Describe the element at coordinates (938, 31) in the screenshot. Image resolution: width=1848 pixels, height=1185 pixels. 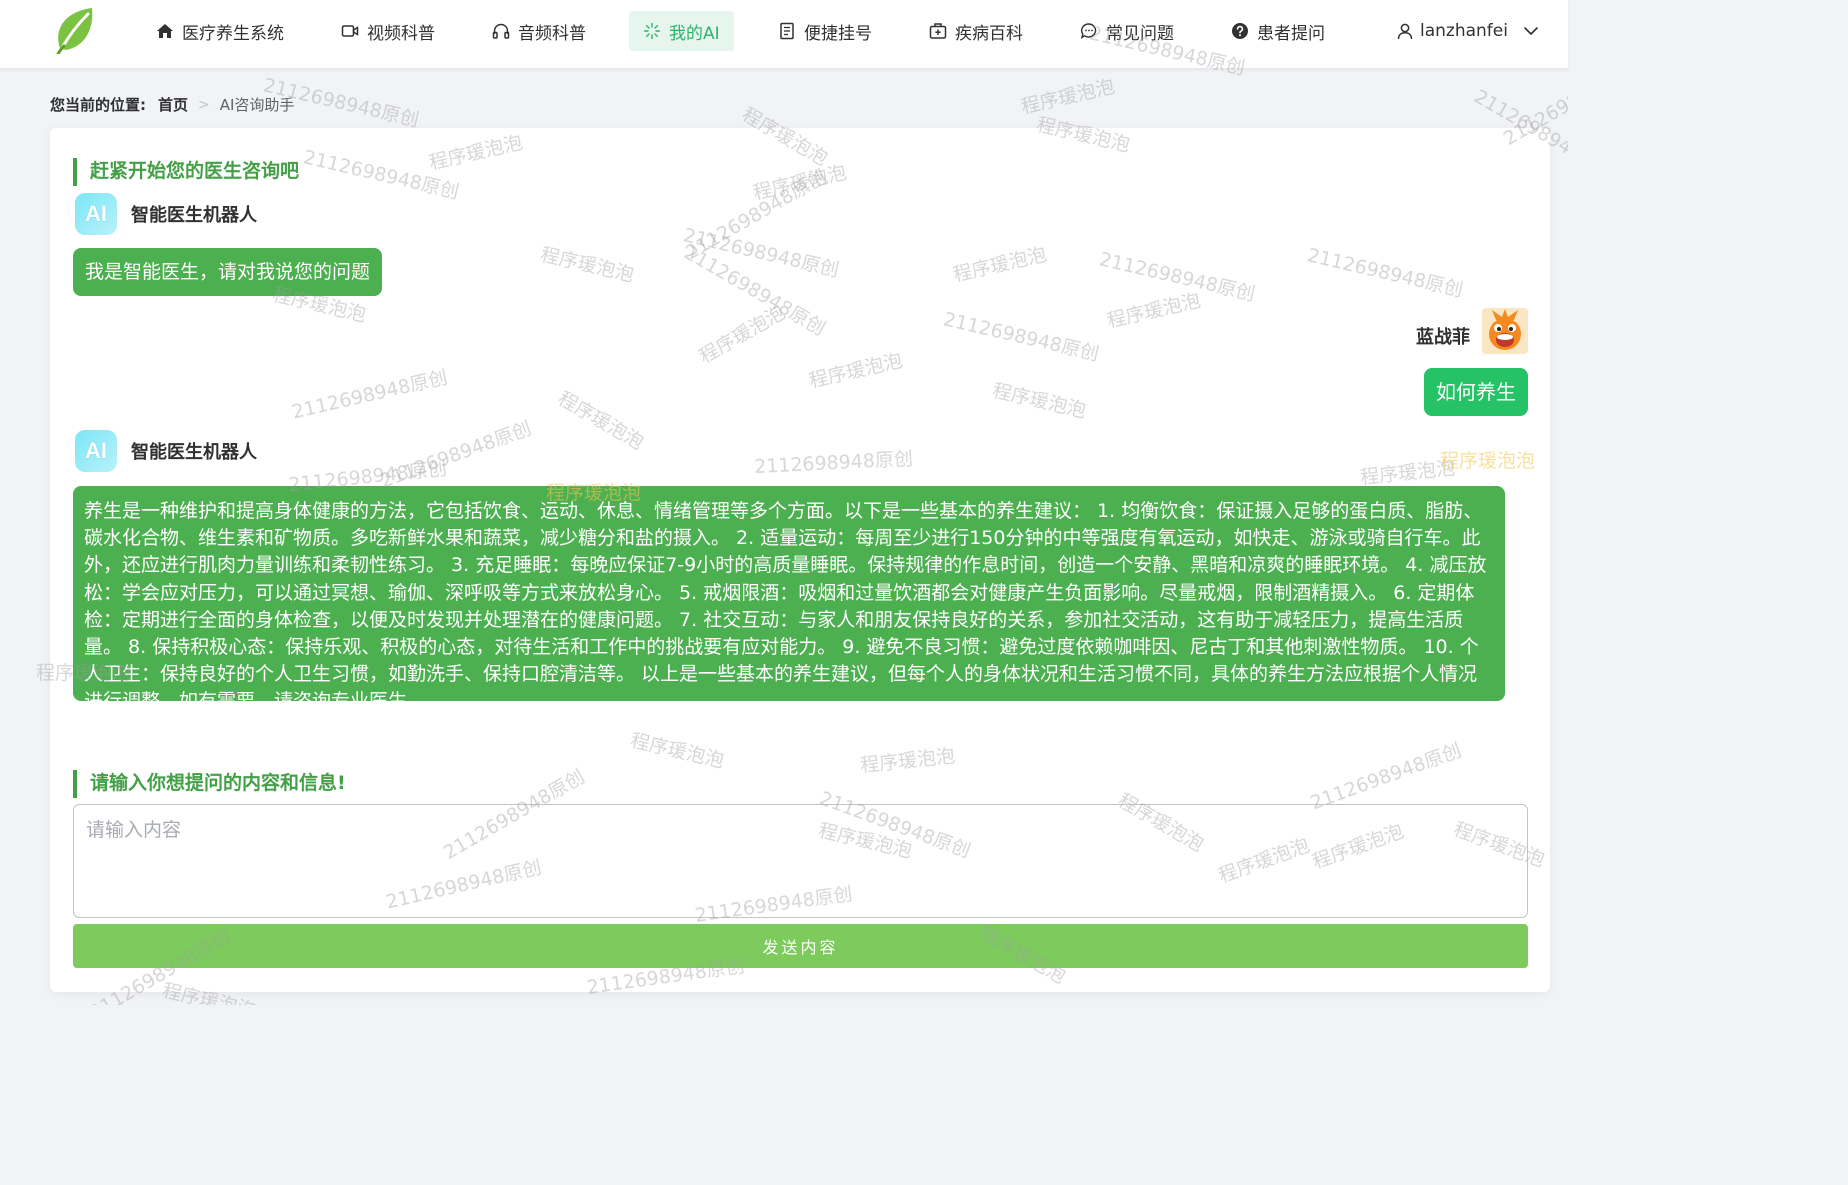
I see `medical-kit-icon` at that location.